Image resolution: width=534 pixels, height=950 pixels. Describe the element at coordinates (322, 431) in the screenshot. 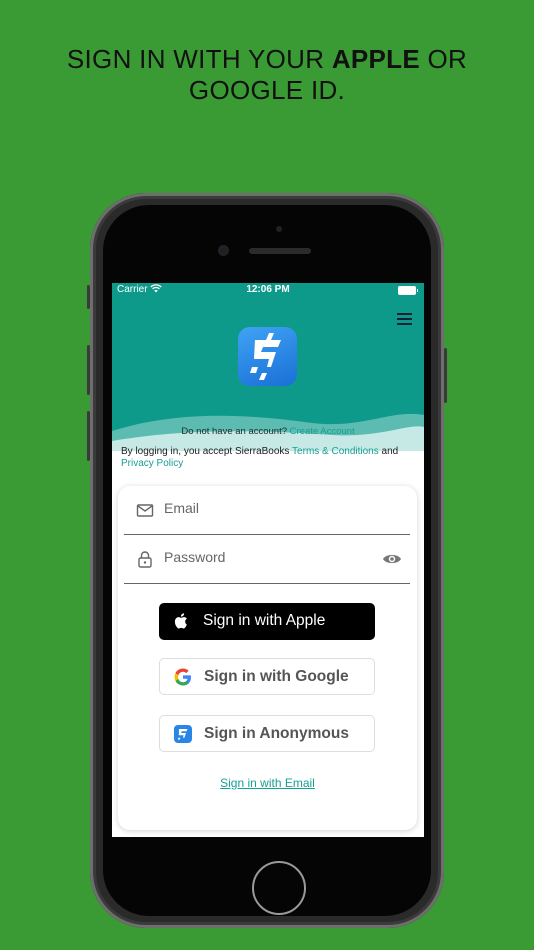

I see `create-account-link: Create Account` at that location.